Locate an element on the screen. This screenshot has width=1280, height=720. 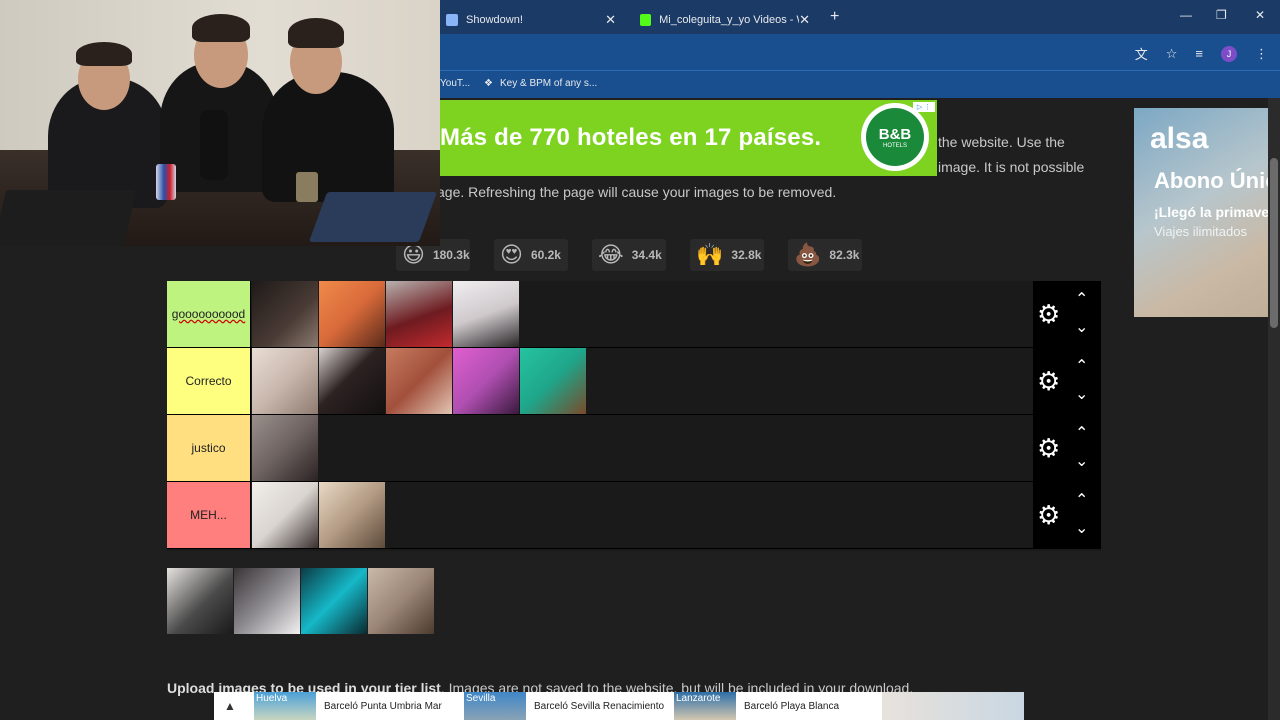
menu-icon: ⋮ is located at coordinates (1261, 54).